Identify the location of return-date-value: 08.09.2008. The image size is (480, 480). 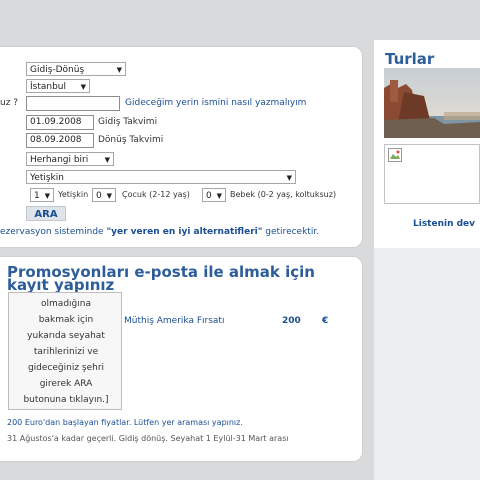
(56, 140).